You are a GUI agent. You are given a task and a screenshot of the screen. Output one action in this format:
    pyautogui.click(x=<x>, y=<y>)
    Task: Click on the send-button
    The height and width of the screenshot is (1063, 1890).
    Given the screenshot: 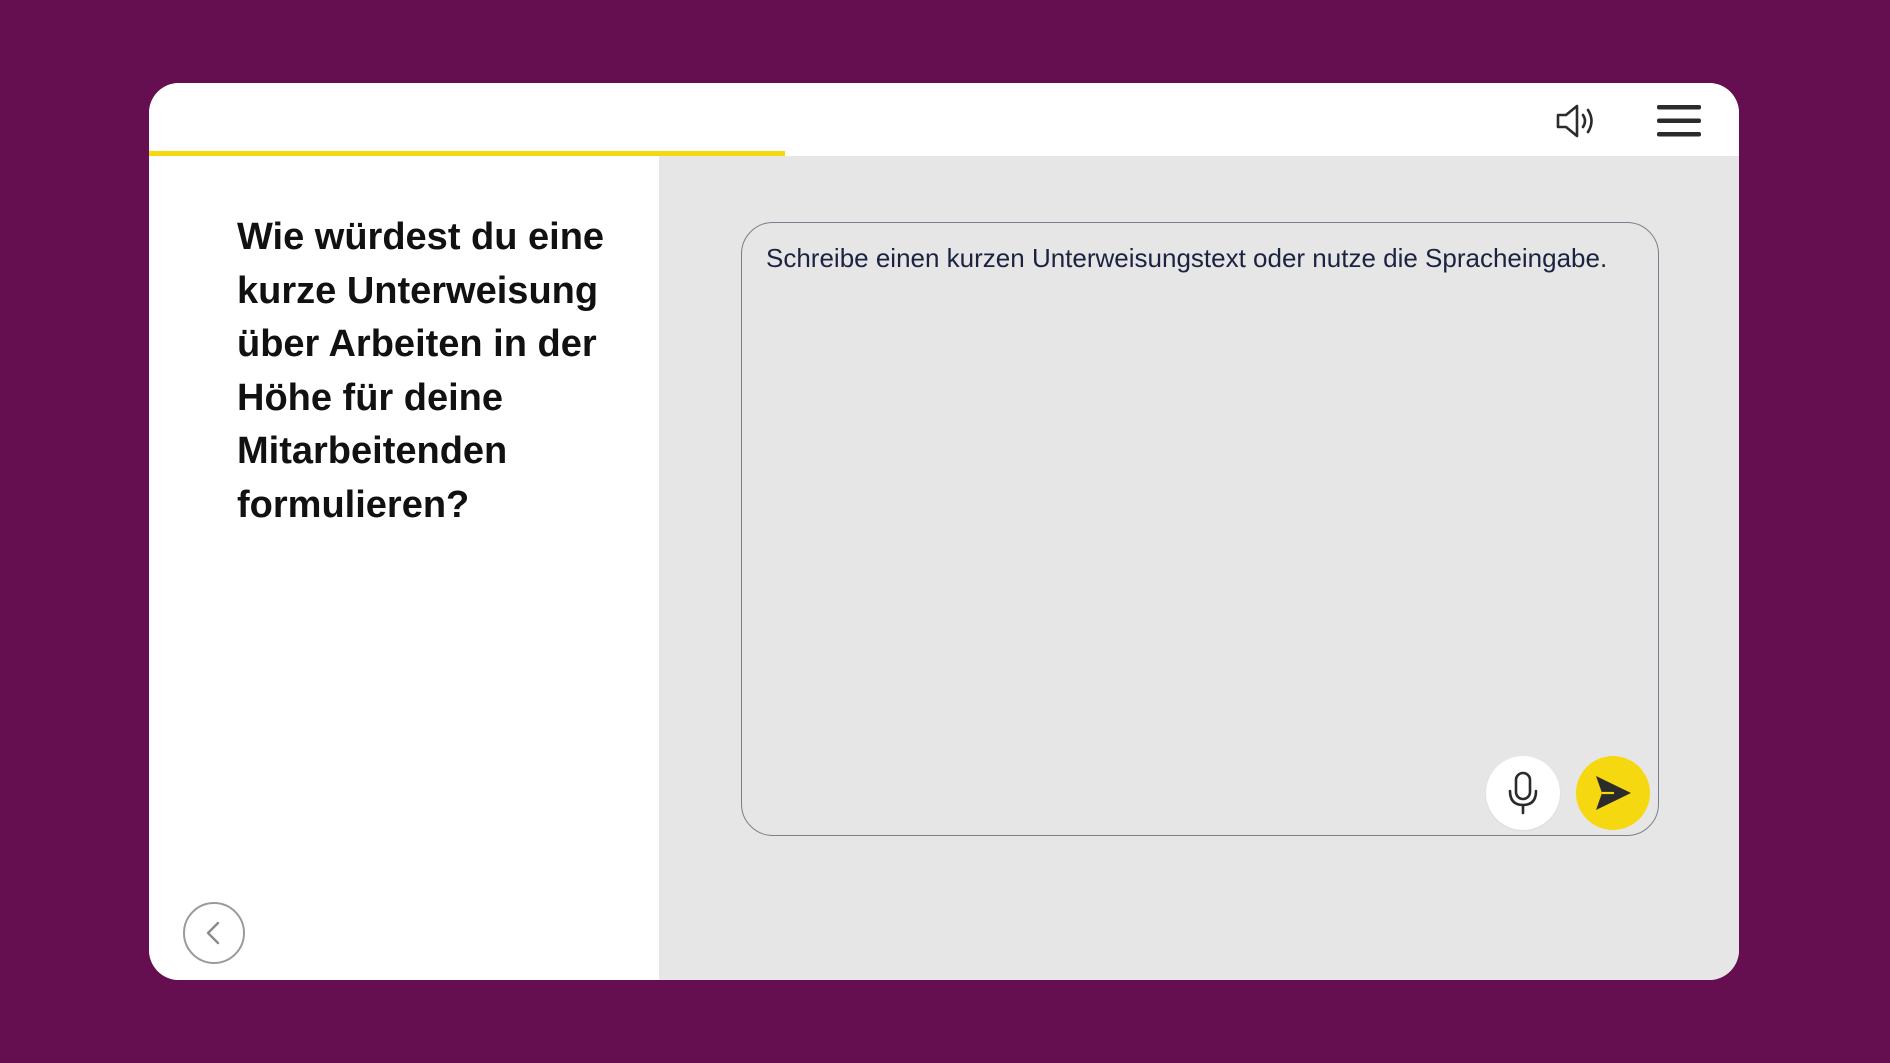 What is the action you would take?
    pyautogui.click(x=1613, y=793)
    